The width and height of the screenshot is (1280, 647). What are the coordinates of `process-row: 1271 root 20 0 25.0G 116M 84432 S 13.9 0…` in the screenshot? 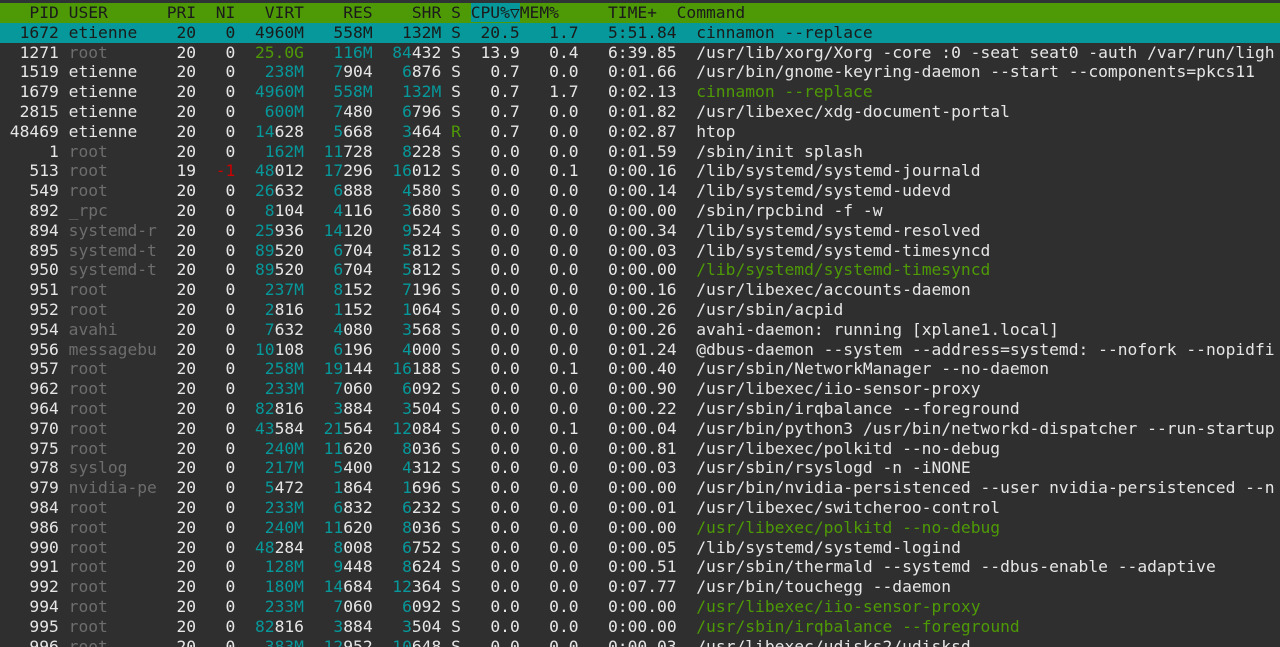 It's located at (640, 53).